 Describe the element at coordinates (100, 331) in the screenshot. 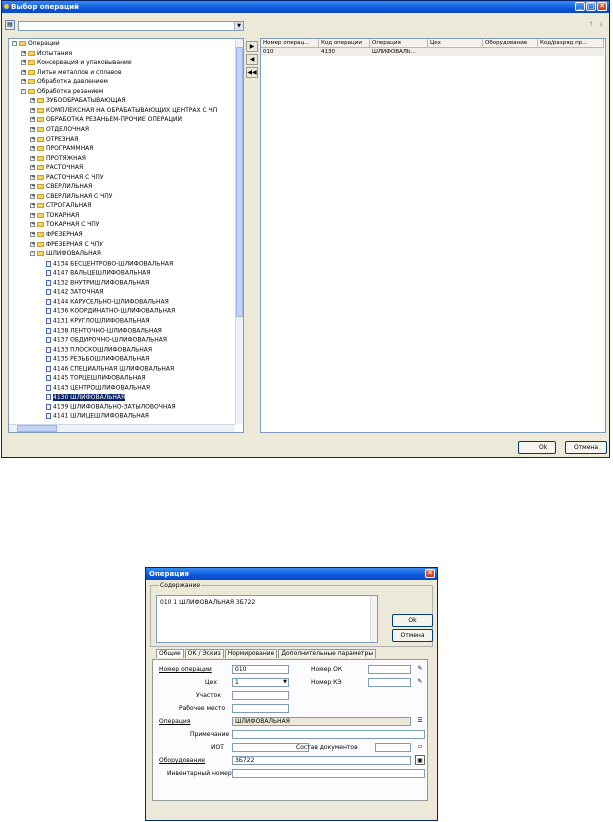

I see `tree-operation-item: 4138 ЛЕНТОЧНО-ШЛИФОВАЛЬНАЯ` at that location.